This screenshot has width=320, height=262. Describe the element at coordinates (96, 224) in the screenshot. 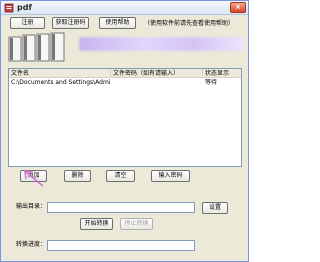

I see `start-convert-button: 开始转换` at that location.